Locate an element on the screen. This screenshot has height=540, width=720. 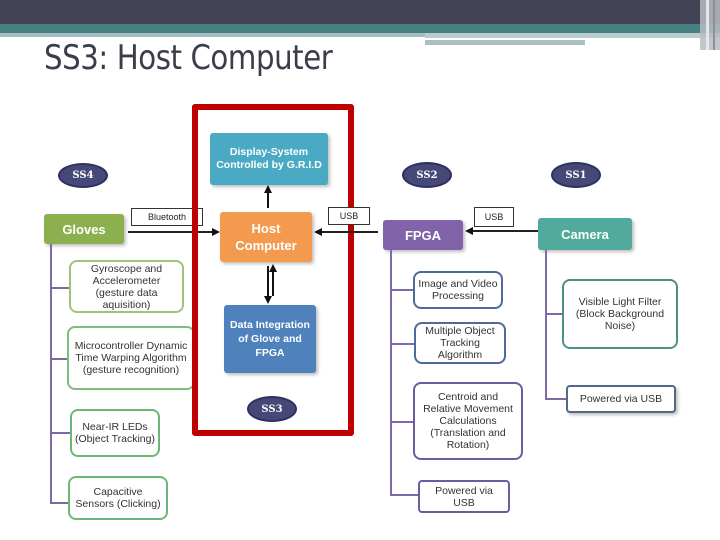
fpga-item-text: Powered via USB is located at coordinates (464, 496).